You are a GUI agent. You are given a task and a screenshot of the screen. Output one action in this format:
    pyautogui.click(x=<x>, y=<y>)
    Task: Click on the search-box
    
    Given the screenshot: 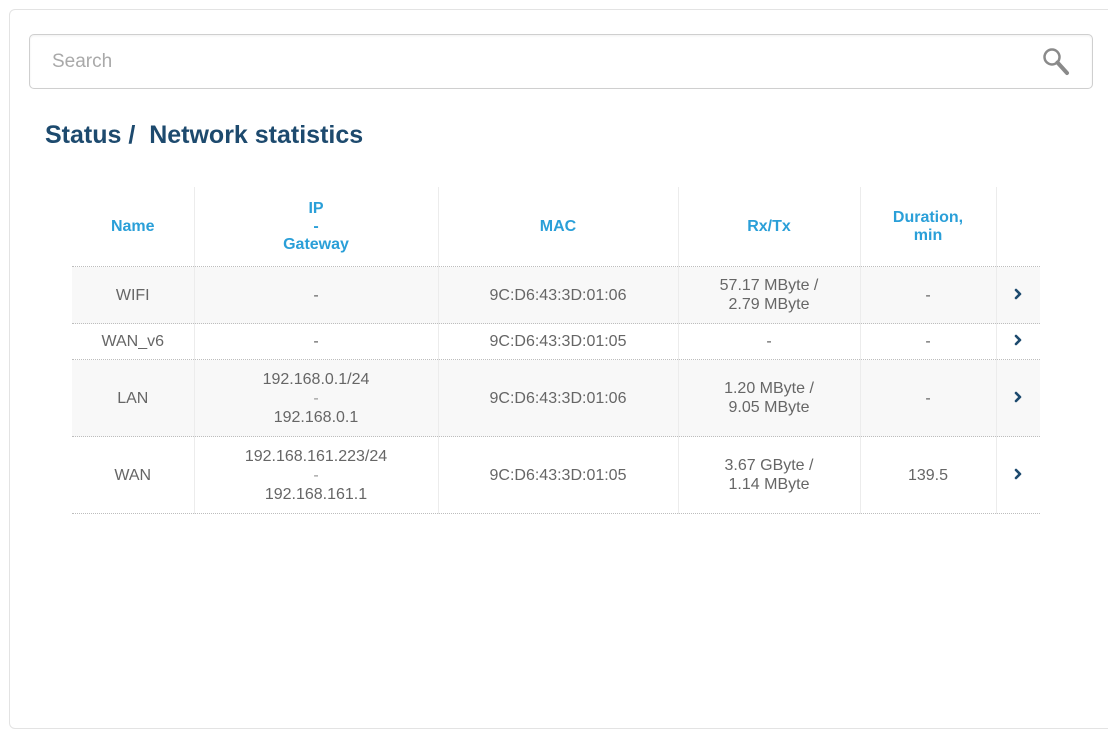 What is the action you would take?
    pyautogui.click(x=561, y=61)
    